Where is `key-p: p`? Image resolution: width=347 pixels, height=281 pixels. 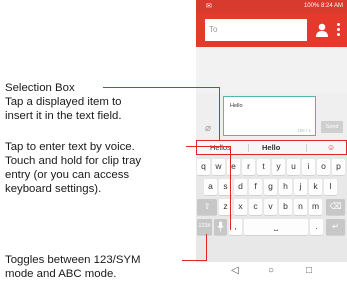 key-p: p is located at coordinates (338, 167).